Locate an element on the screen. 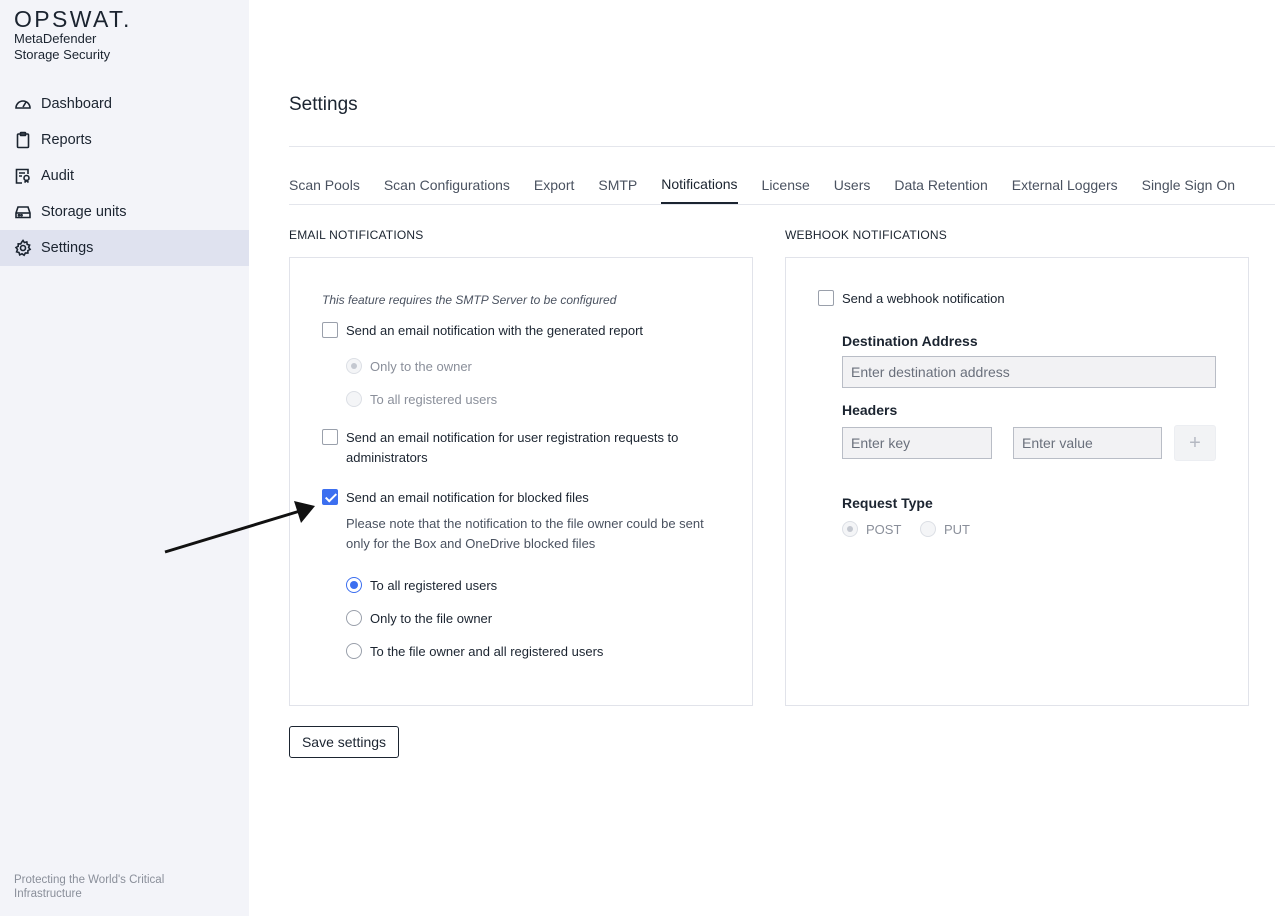 Image resolution: width=1275 pixels, height=916 pixels. product-name: MetaDefender Storage Security is located at coordinates (62, 47).